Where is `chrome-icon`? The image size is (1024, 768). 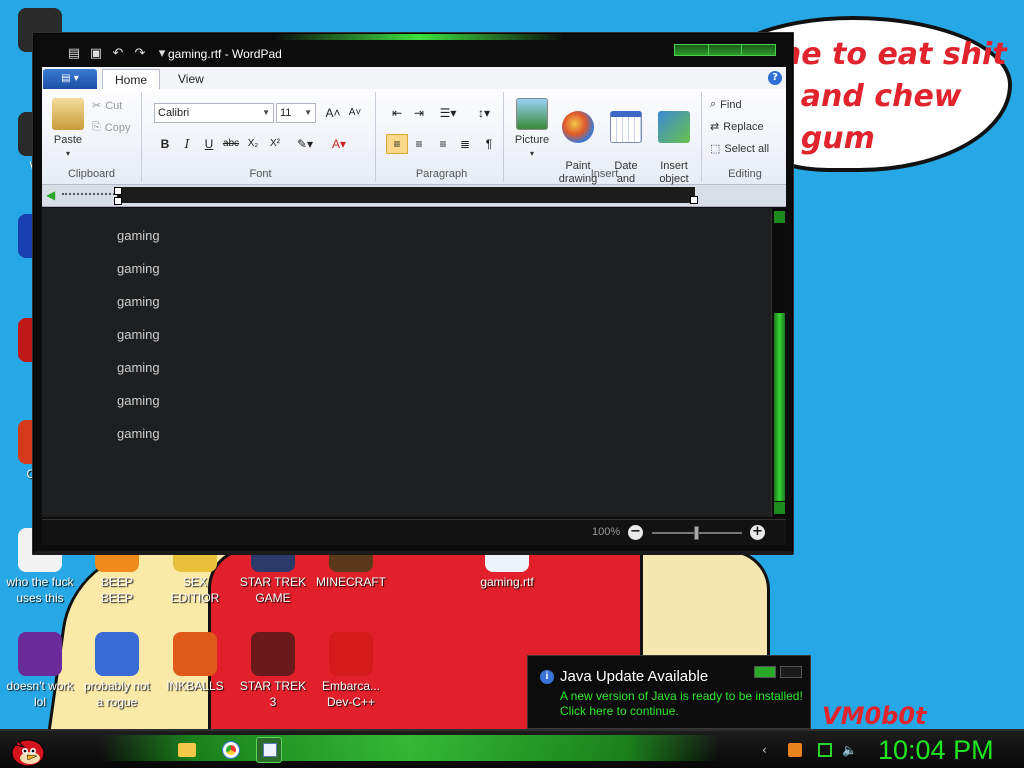 chrome-icon is located at coordinates (231, 750).